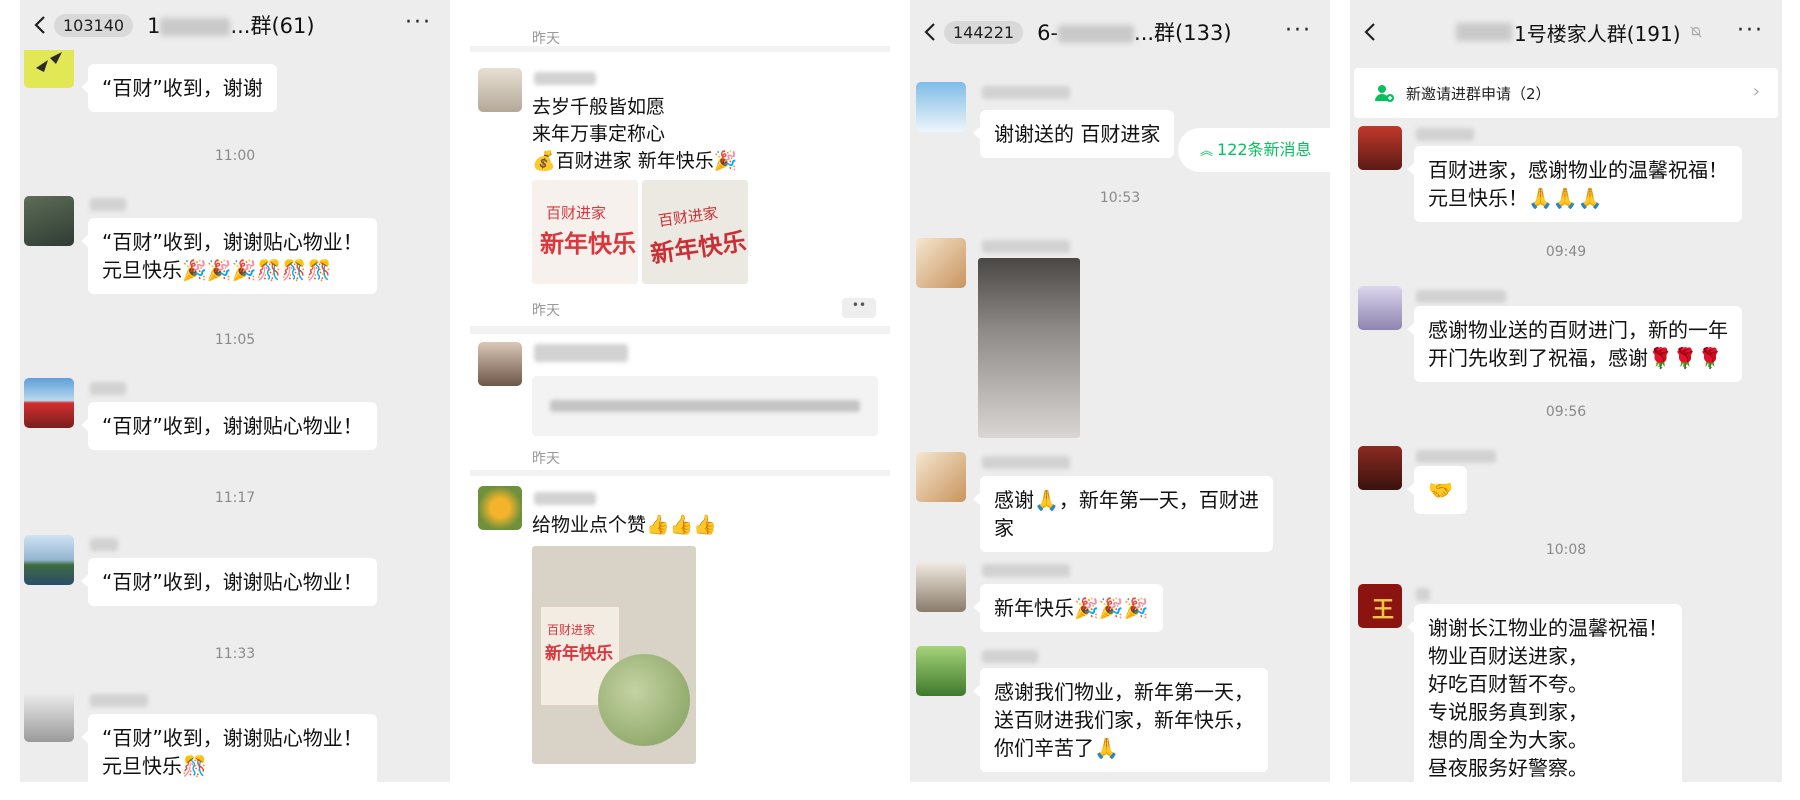  Describe the element at coordinates (179, 88) in the screenshot. I see `message-bubble: “百财”收到，谢谢` at that location.